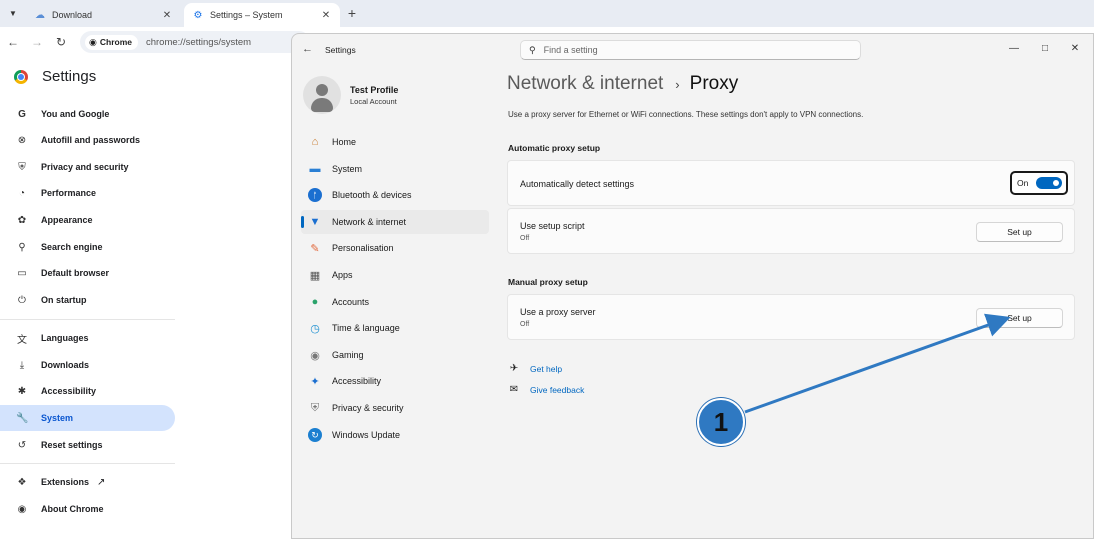 Image resolution: width=1094 pixels, height=539 pixels. I want to click on sidebar-item-label: Default browser, so click(75, 273).